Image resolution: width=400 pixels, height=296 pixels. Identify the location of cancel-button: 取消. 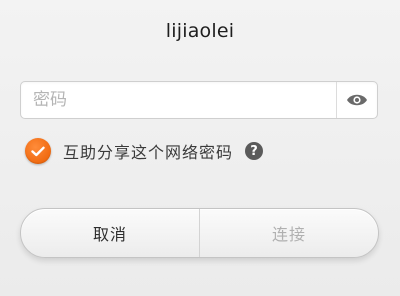
(110, 233).